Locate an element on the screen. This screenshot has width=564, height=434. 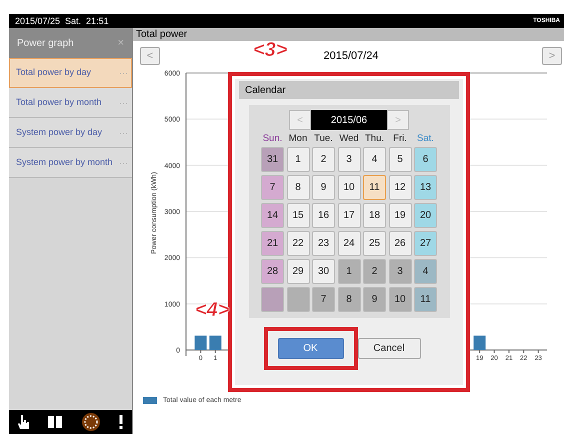
weekday-label: Sat. is located at coordinates (425, 138).